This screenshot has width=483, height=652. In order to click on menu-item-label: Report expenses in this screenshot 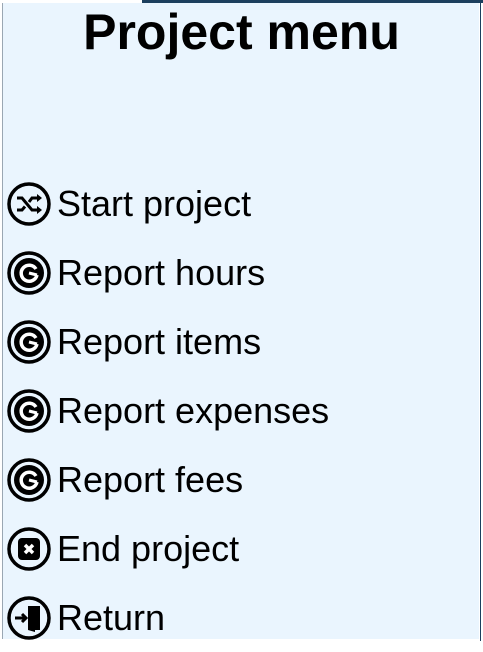, I will do `click(193, 410)`.